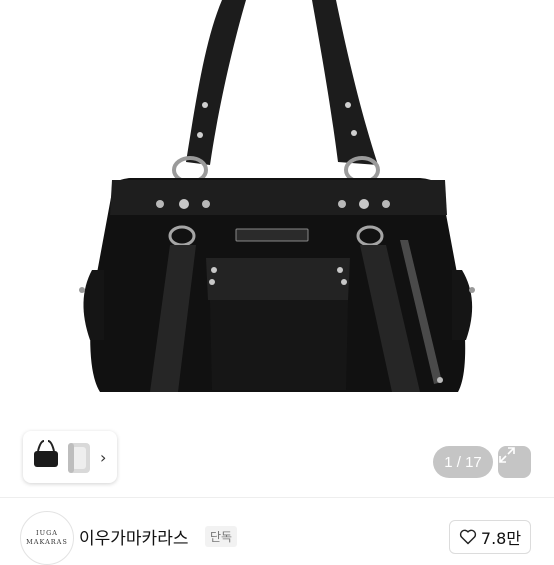 Image resolution: width=554 pixels, height=565 pixels. Describe the element at coordinates (463, 462) in the screenshot. I see `image-counter: 1 / 17` at that location.